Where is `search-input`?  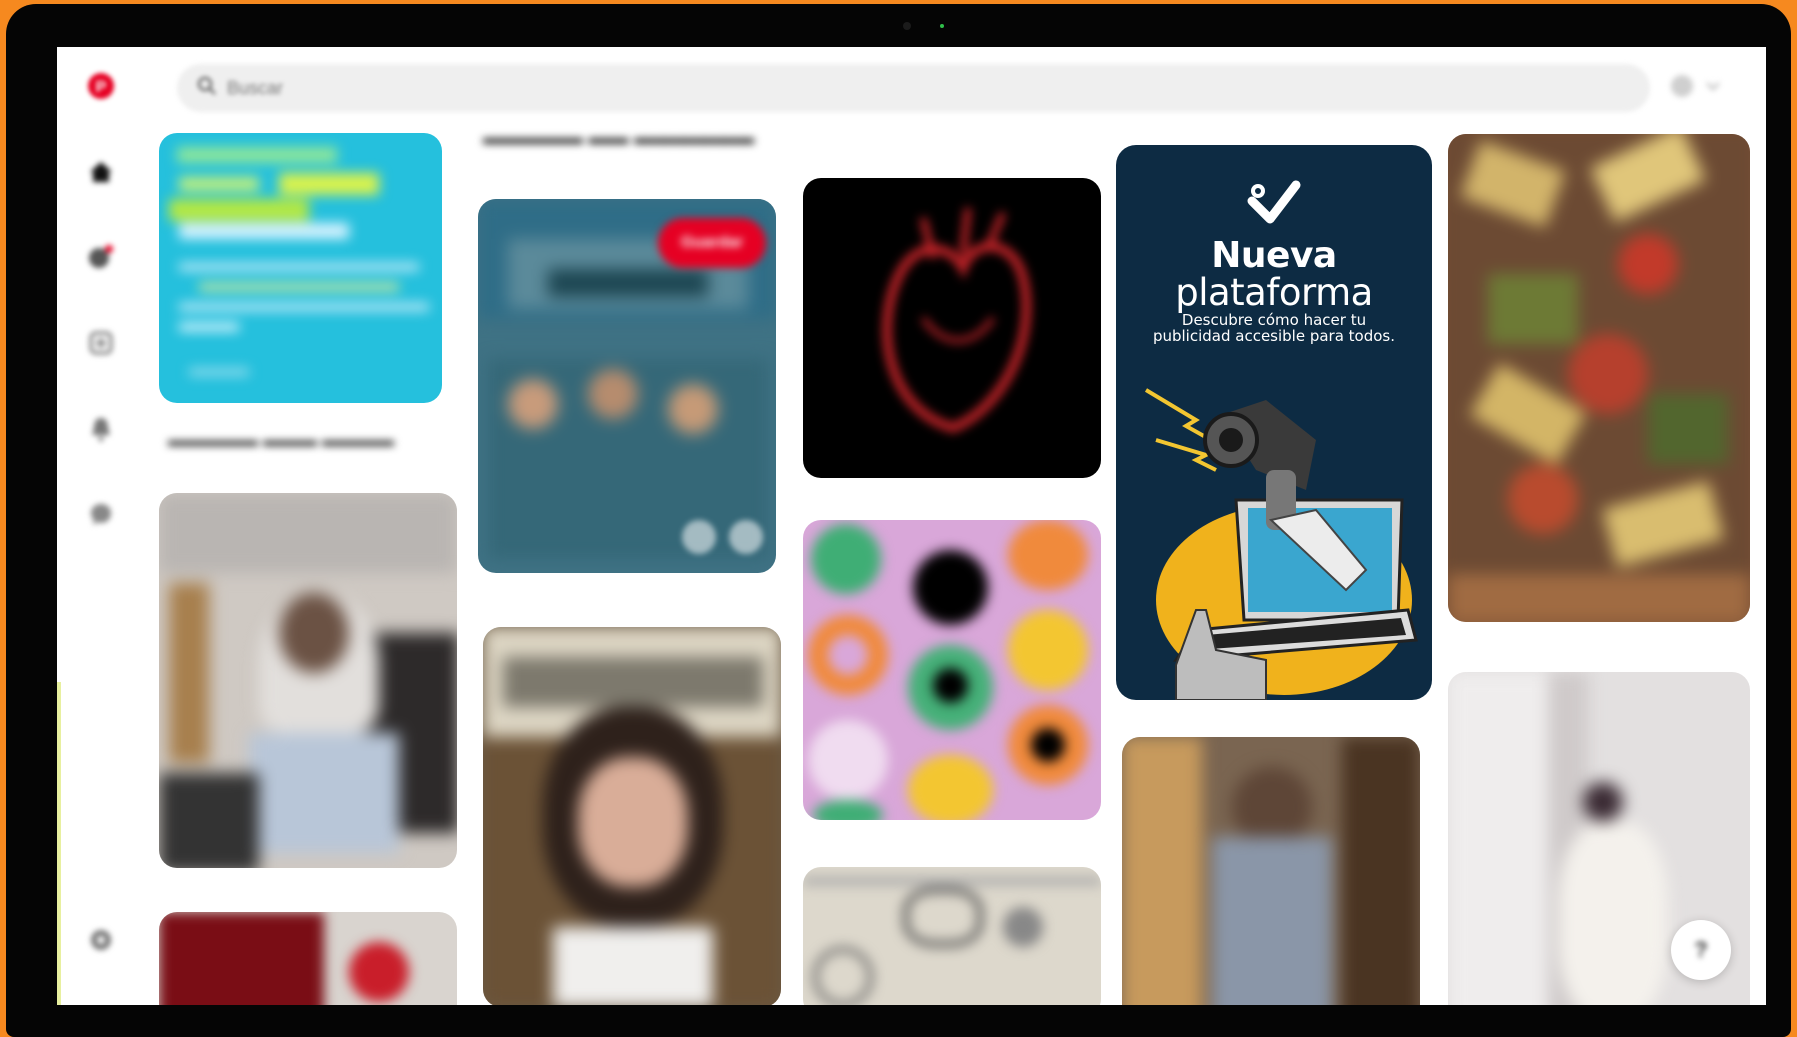 search-input is located at coordinates (375, 88).